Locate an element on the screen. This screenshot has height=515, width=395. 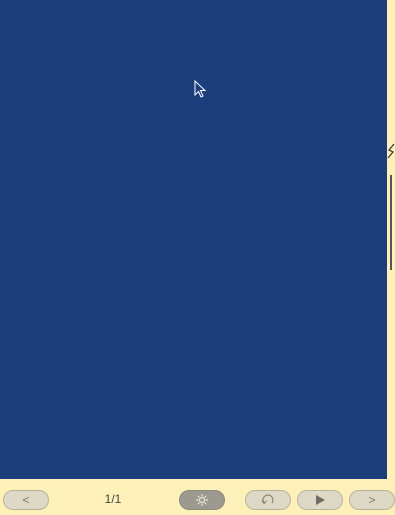
mouse-cursor-icon is located at coordinates (200, 89).